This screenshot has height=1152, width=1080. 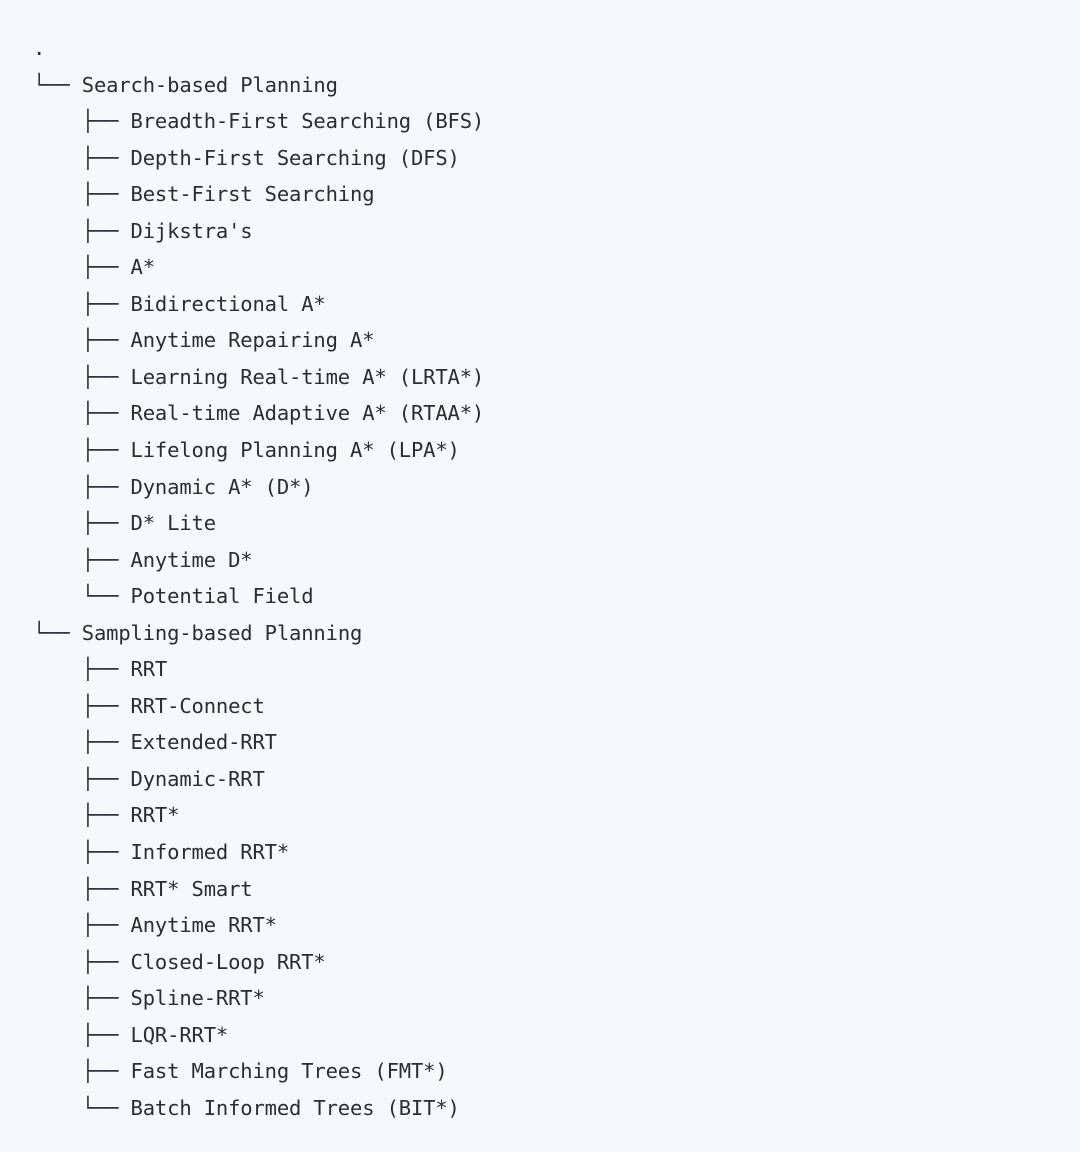 What do you see at coordinates (289, 1071) in the screenshot?
I see `tree-node-label: Fast Marching Trees (FMT*)` at bounding box center [289, 1071].